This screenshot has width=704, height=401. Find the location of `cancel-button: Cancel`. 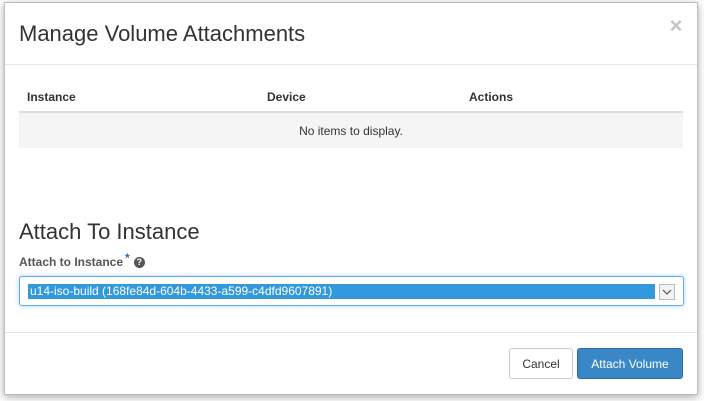

cancel-button: Cancel is located at coordinates (541, 363).